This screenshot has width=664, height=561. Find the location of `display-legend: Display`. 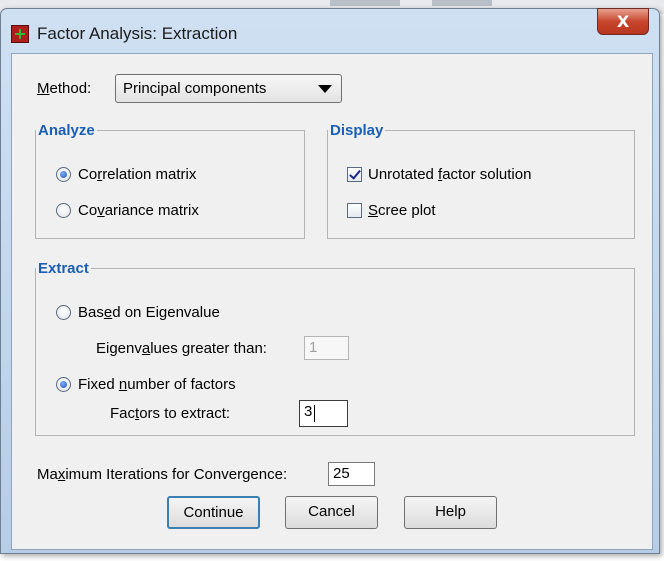

display-legend: Display is located at coordinates (357, 130).